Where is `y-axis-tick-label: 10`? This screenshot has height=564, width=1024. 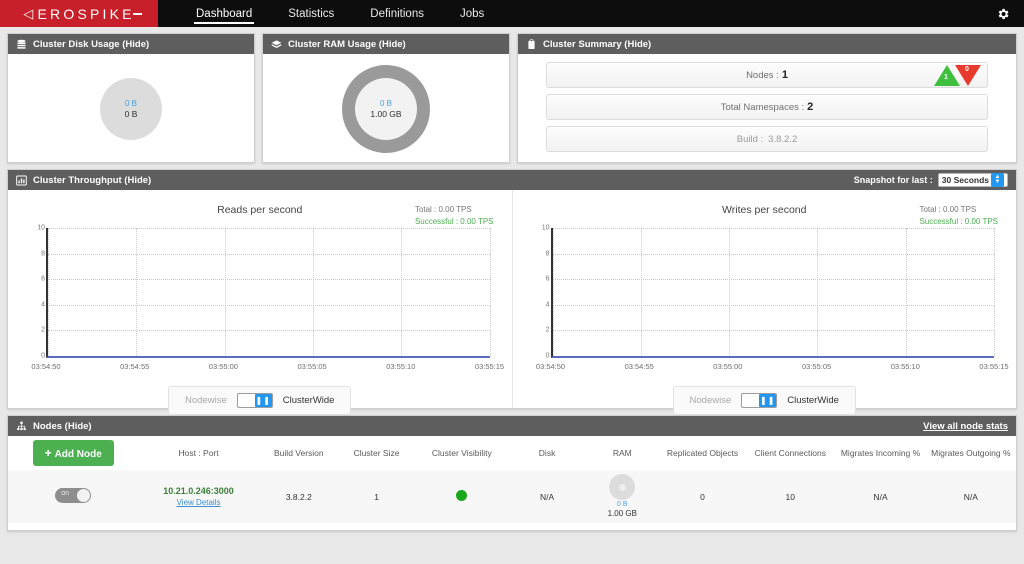
y-axis-tick-label: 10 is located at coordinates (41, 228).